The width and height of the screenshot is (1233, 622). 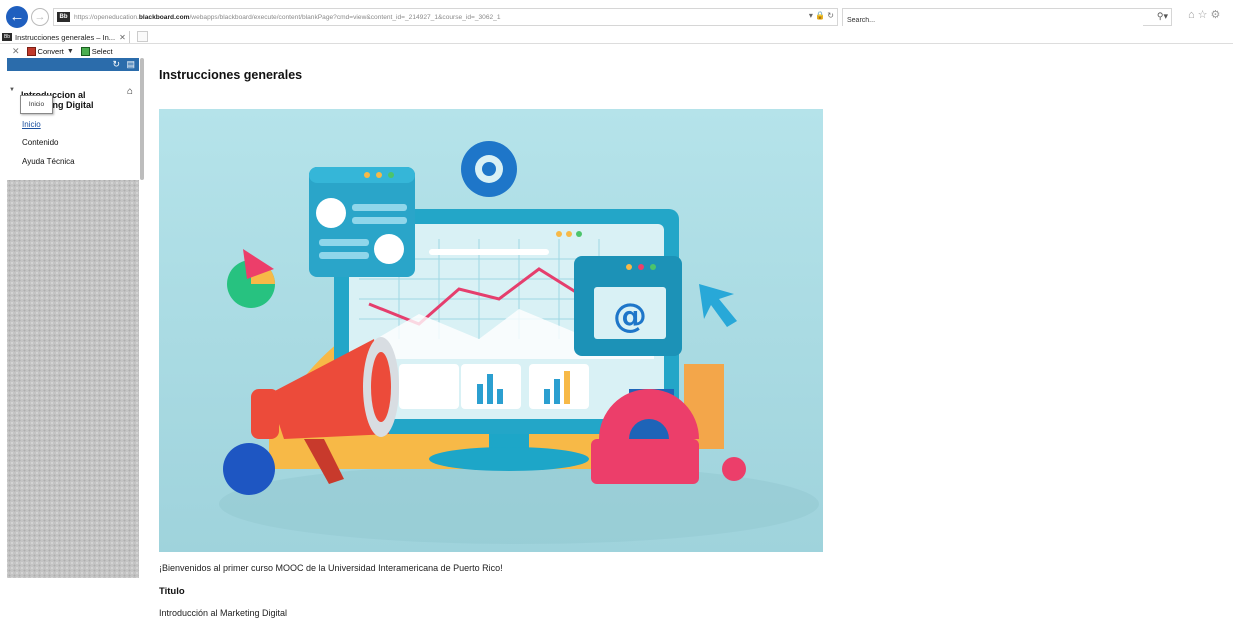 I want to click on tab-favicon-icon: Bb, so click(x=7, y=37).